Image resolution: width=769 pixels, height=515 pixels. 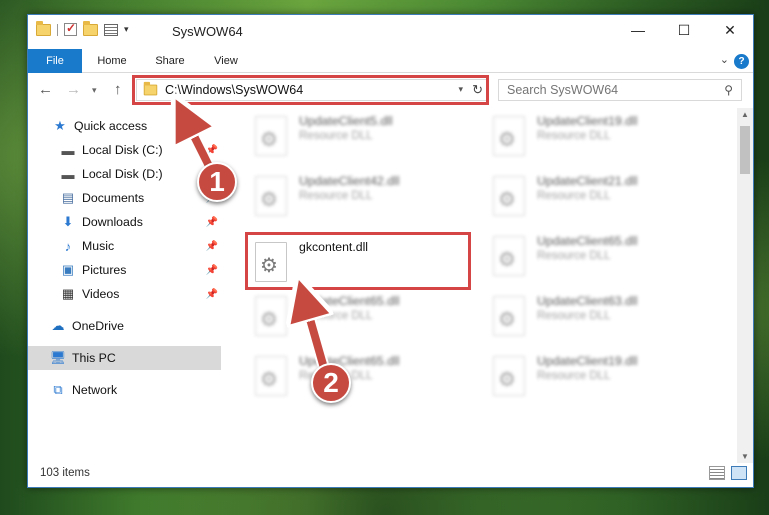 I want to click on sidebar-item-label: Videos, so click(x=101, y=294).